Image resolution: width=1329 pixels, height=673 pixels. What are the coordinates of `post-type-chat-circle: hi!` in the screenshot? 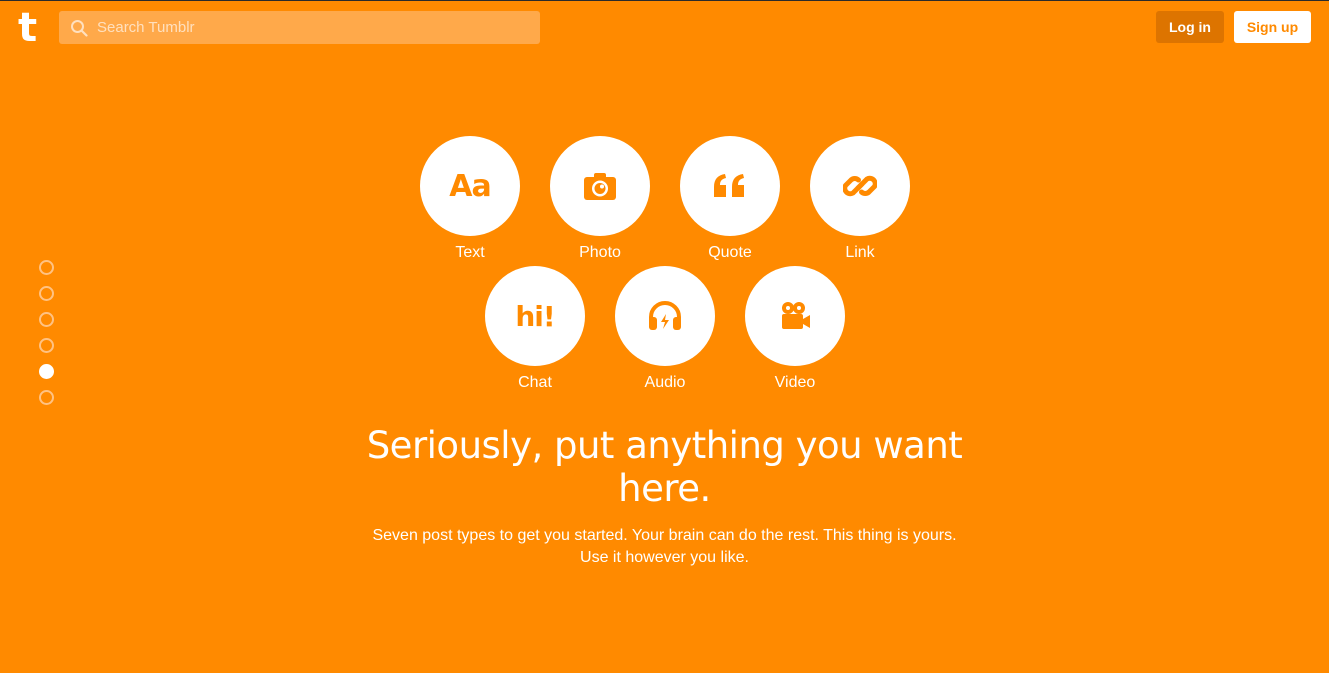 It's located at (535, 316).